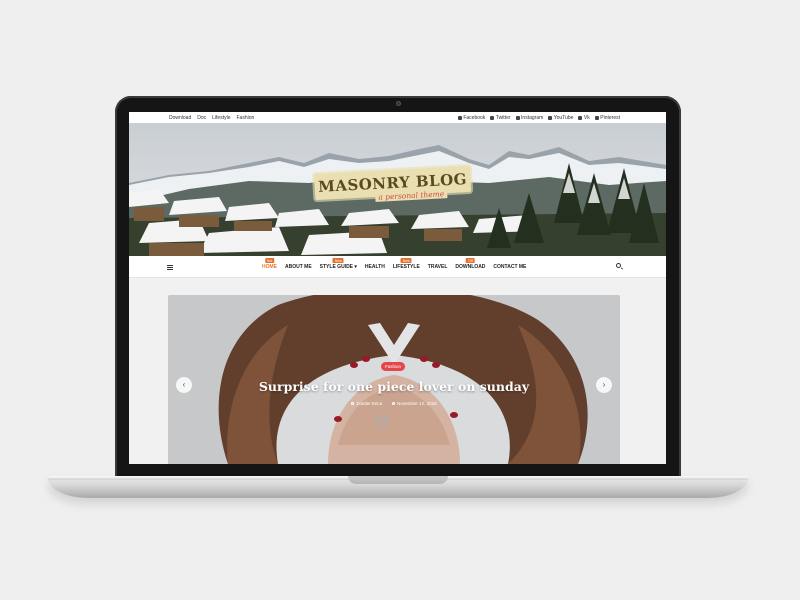  Describe the element at coordinates (366, 403) in the screenshot. I see `post-author: Zoeder Erica` at that location.